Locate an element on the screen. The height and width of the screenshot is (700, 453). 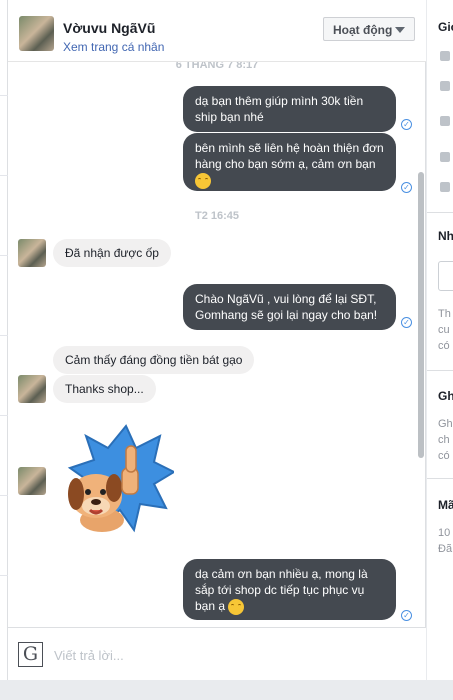
customer-info-panel: Giớ Nh Th cu có Gh Gh ch có Mã 10 Đã is located at coordinates (440, 340).